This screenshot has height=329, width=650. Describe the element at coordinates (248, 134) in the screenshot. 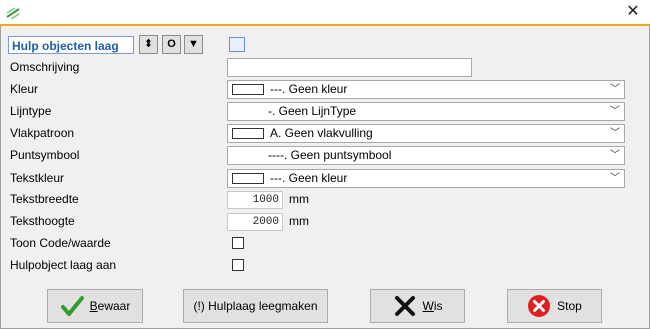

I see `pattern-swatch` at that location.